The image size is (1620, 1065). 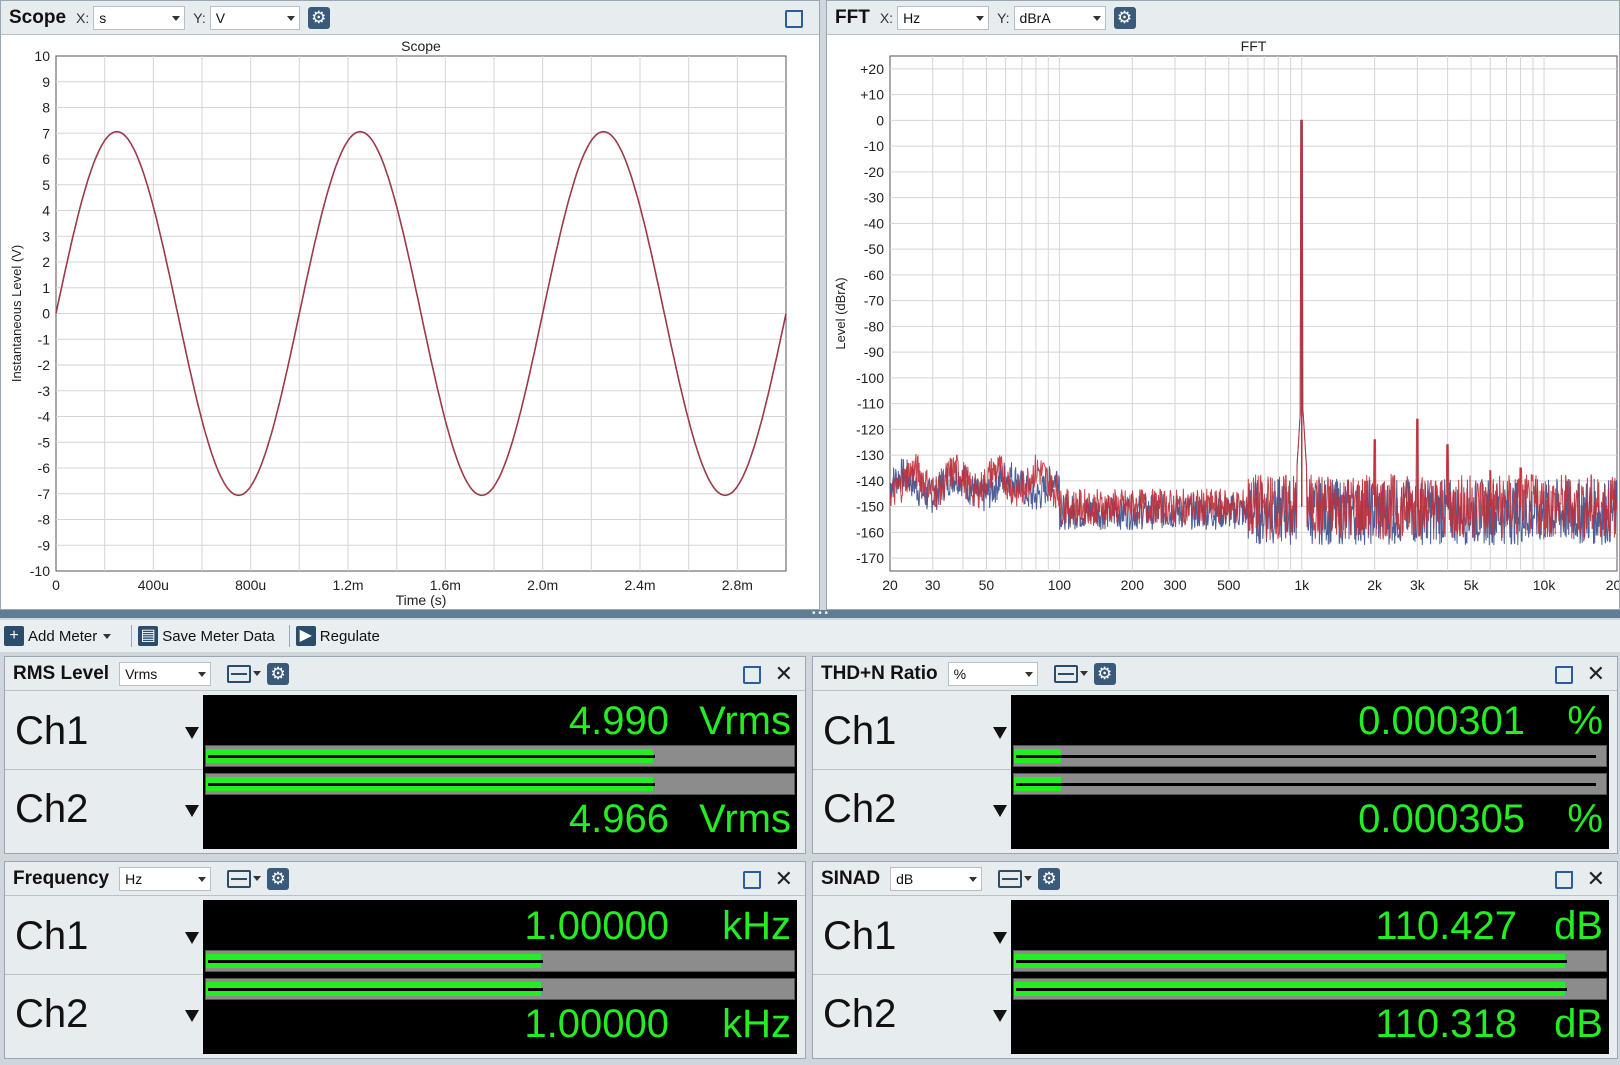 I want to click on scope-chart-title: Scope, so click(x=421, y=46).